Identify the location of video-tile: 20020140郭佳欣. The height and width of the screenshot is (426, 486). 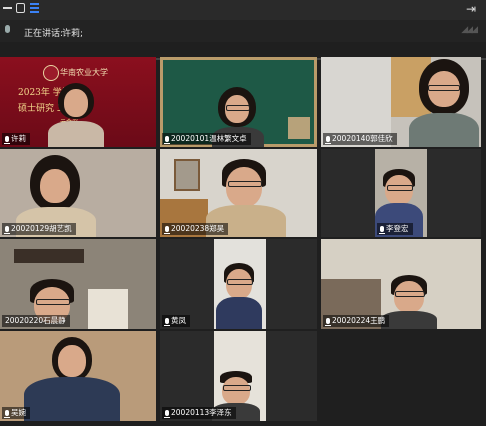
(401, 102).